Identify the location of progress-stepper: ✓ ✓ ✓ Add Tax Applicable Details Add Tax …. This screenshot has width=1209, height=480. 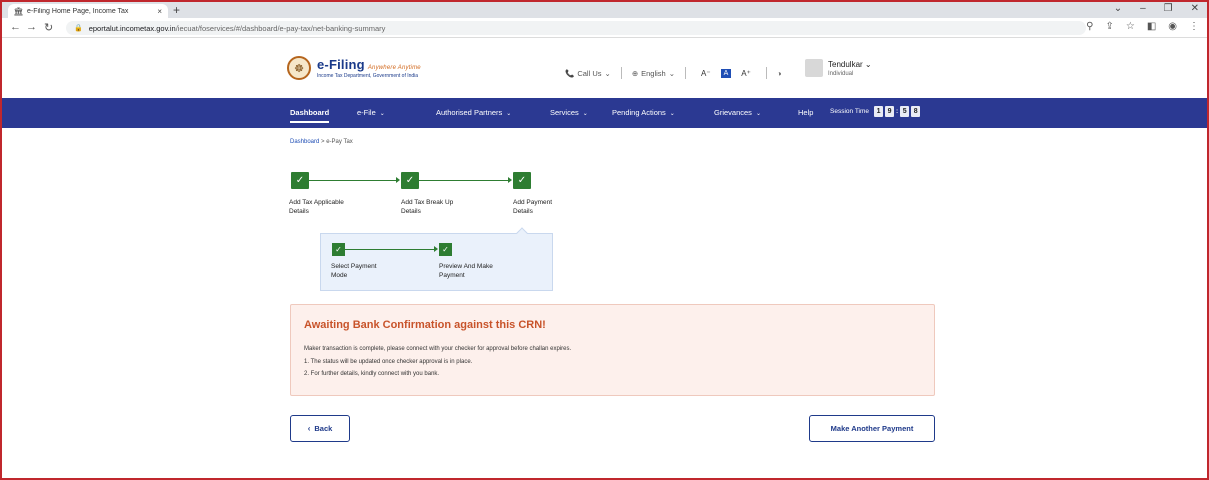
(439, 197).